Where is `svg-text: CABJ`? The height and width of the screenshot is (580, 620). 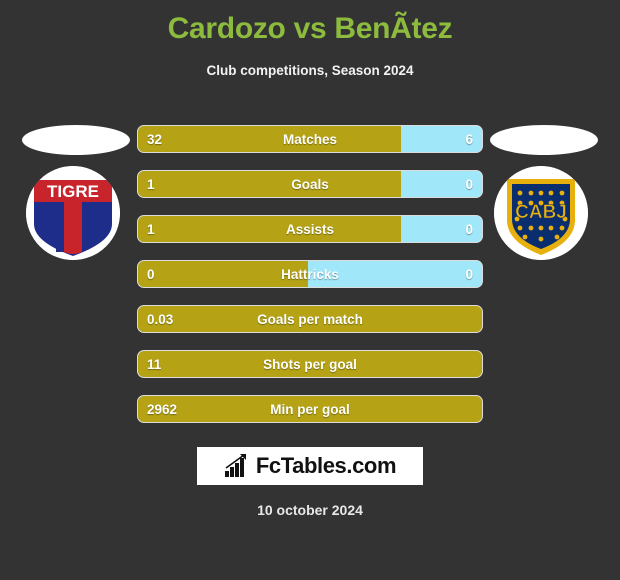 svg-text: CABJ is located at coordinates (541, 212).